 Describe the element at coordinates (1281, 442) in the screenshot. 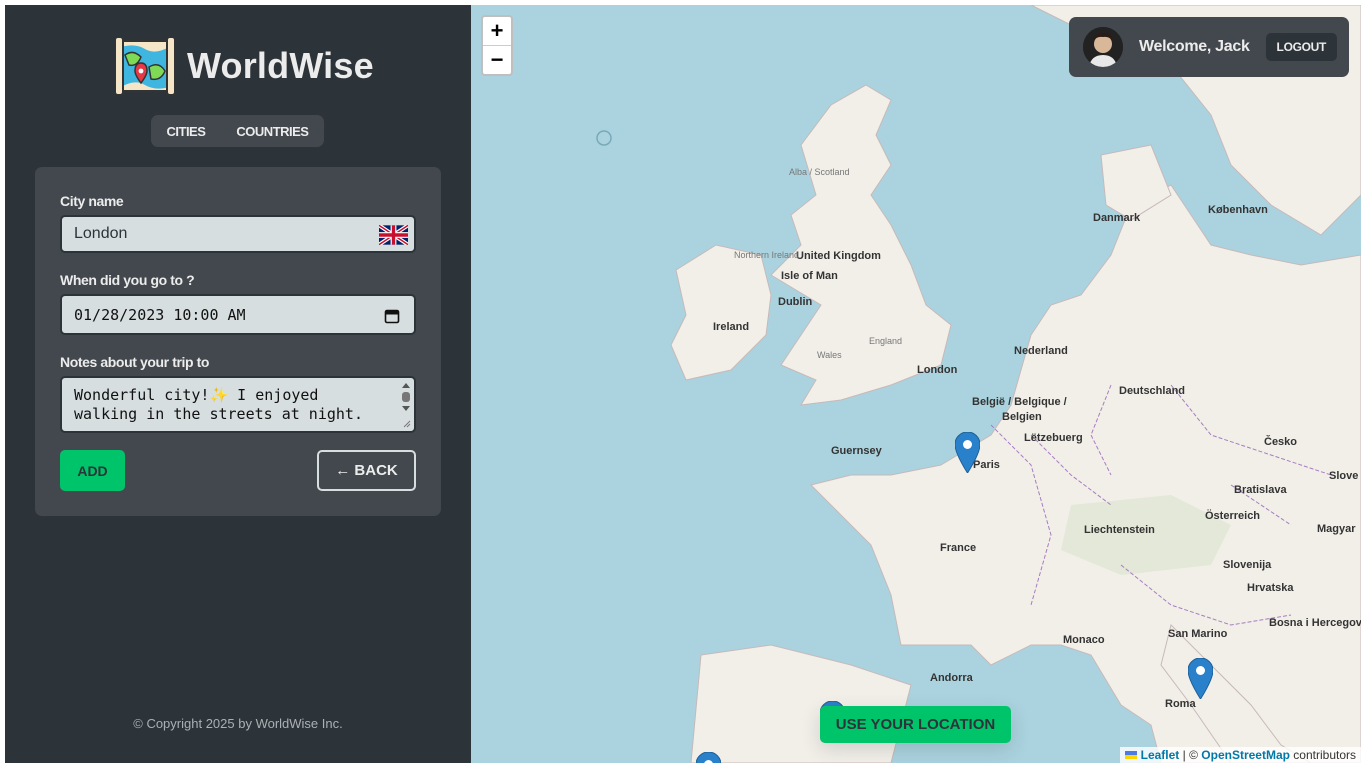

I see `map-label-cesko: Česko` at that location.